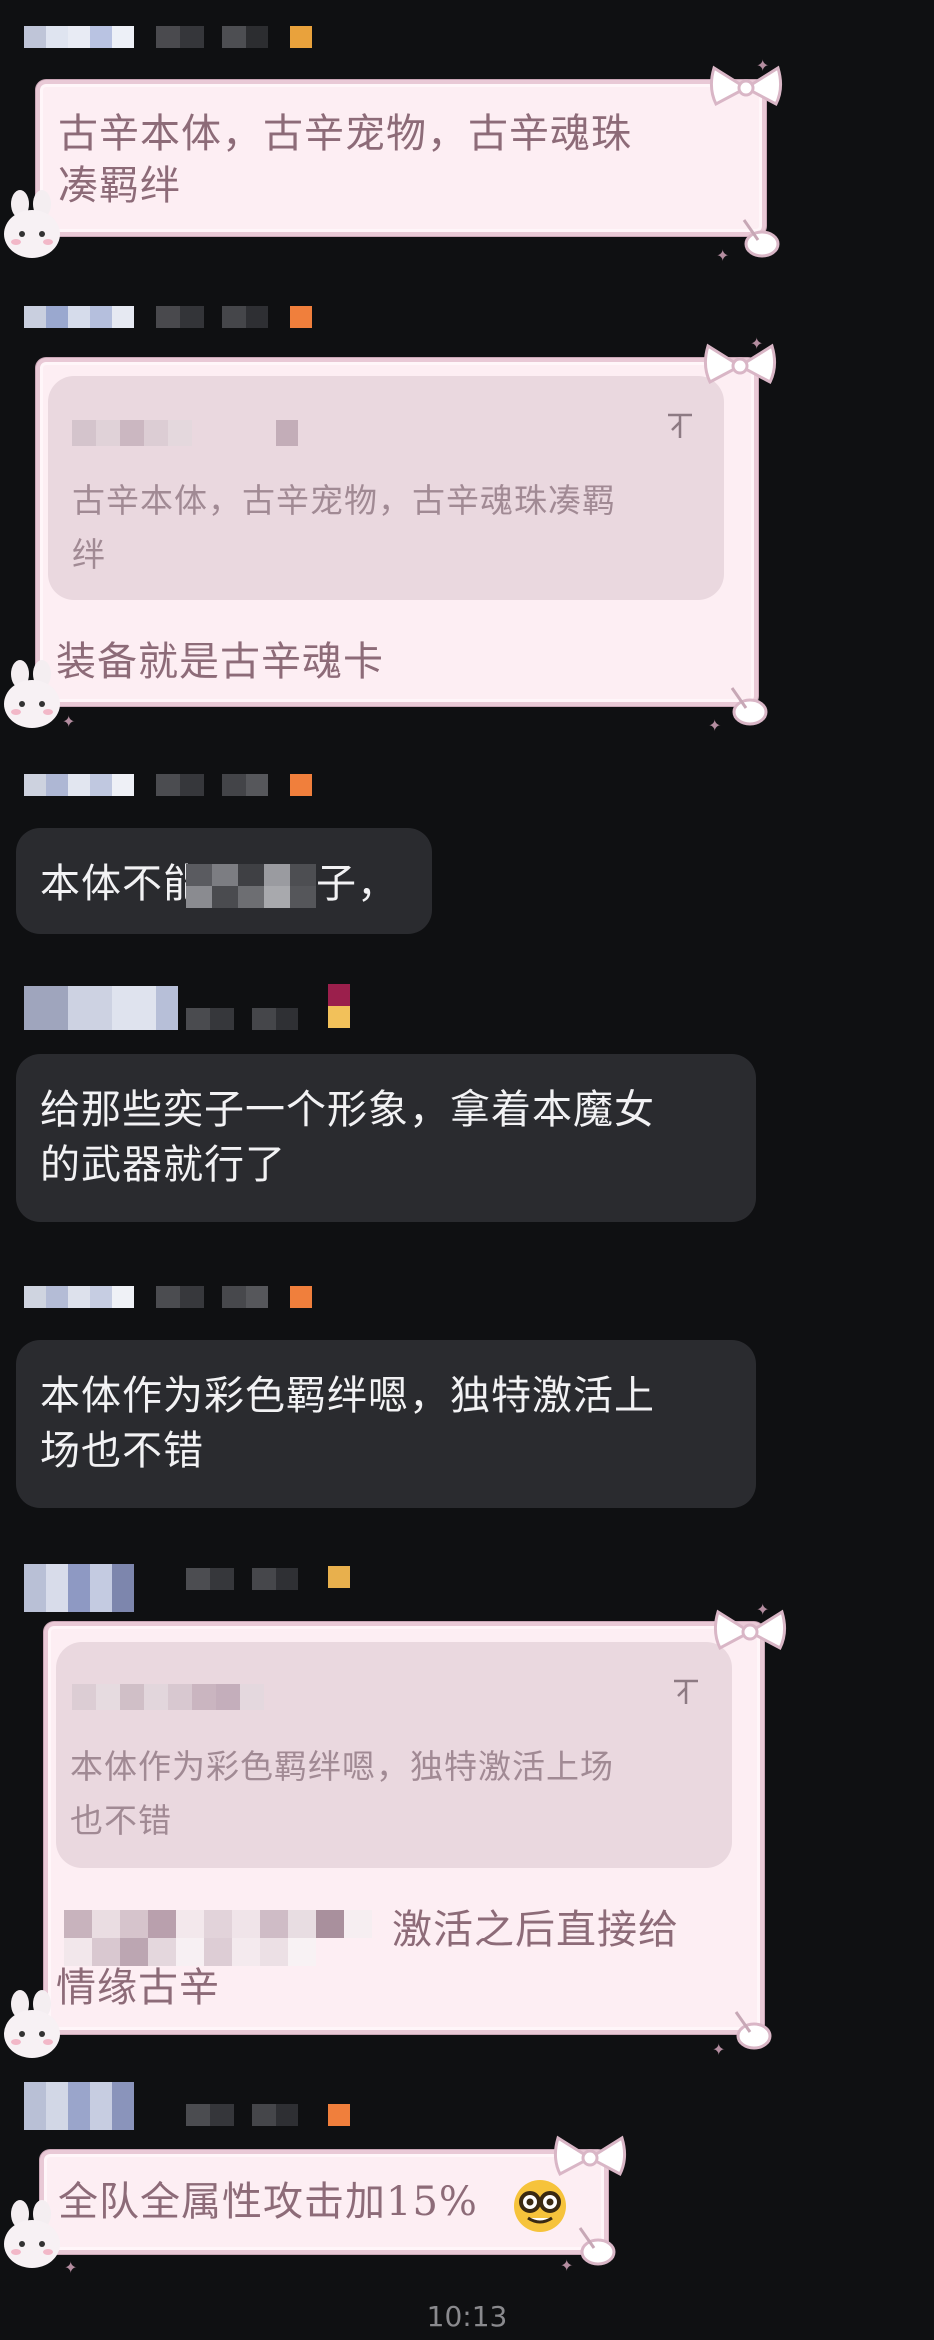 Image resolution: width=934 pixels, height=2340 pixels. Describe the element at coordinates (345, 160) in the screenshot. I see `message-text: 古辛本体，古辛宠物，古辛魂珠 凑羁绊` at that location.